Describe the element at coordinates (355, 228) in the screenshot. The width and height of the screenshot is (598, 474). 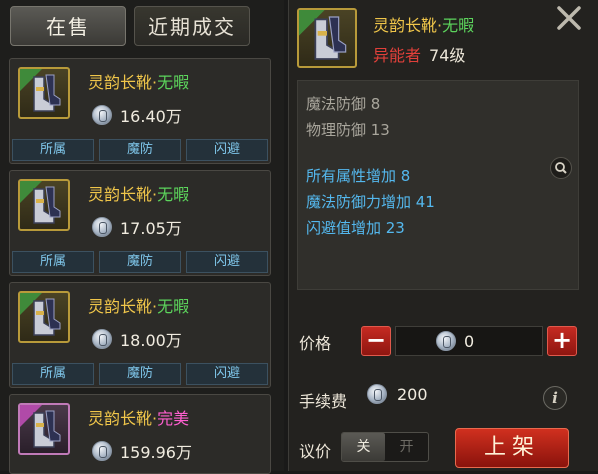
I see `bonus-stat: 闪避值增加 23` at that location.